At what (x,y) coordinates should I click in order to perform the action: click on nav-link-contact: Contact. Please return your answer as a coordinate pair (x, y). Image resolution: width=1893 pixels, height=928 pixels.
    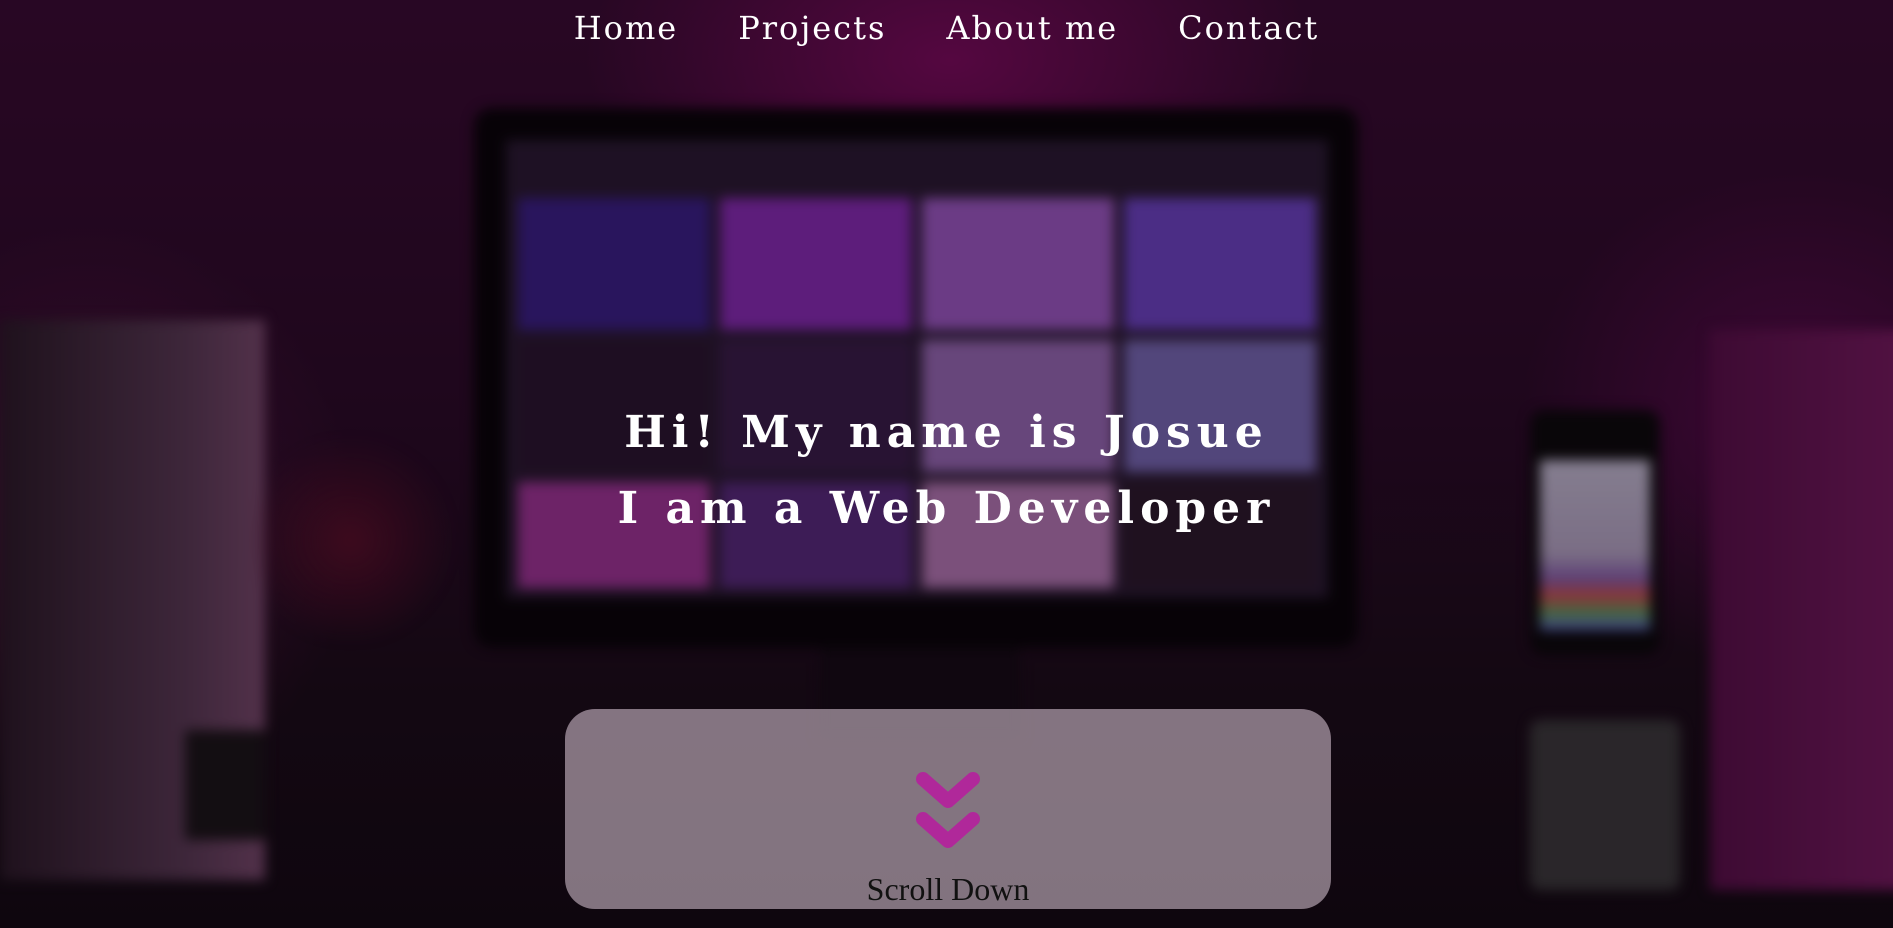
    Looking at the image, I should click on (1248, 28).